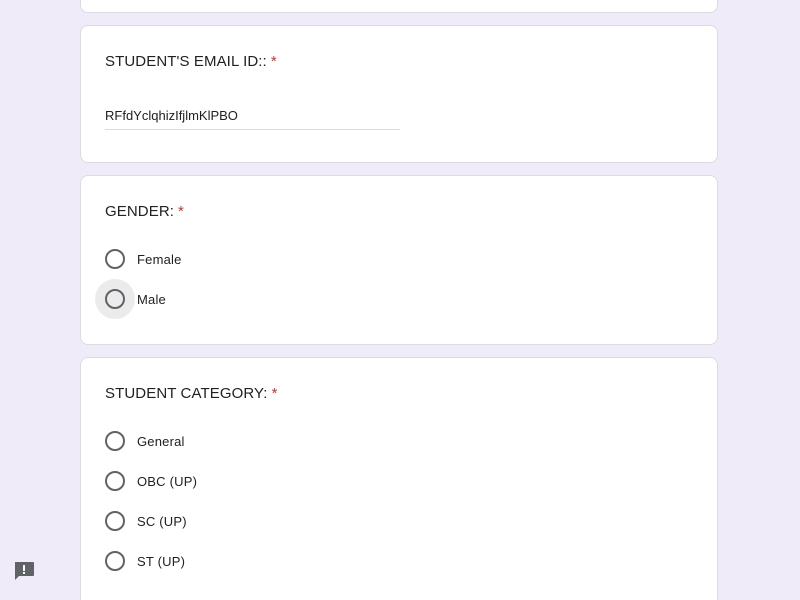 Image resolution: width=800 pixels, height=600 pixels. Describe the element at coordinates (399, 6) in the screenshot. I see `previous-question-card` at that location.